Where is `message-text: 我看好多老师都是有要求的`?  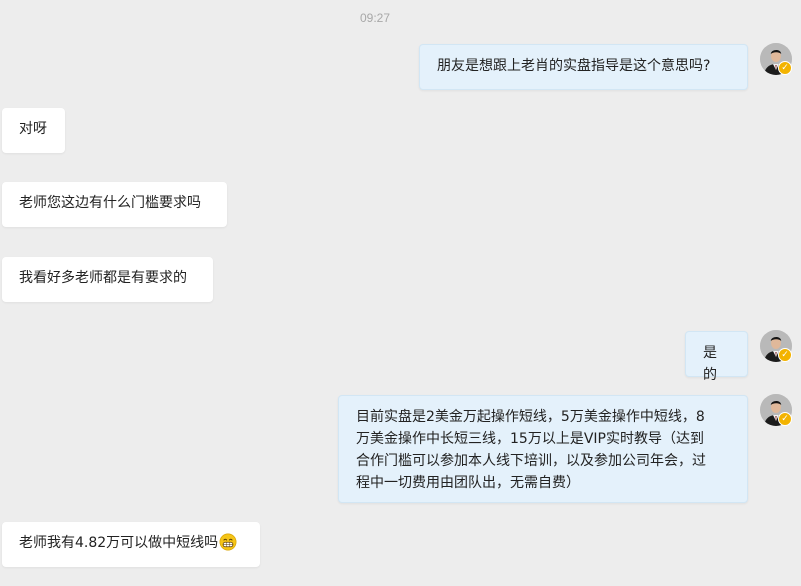 message-text: 我看好多老师都是有要求的 is located at coordinates (103, 278).